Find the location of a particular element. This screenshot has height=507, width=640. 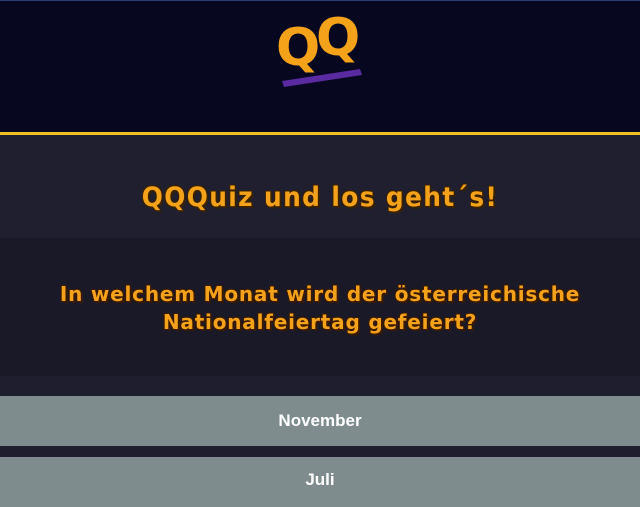

logo-letter-2: Q is located at coordinates (338, 38).